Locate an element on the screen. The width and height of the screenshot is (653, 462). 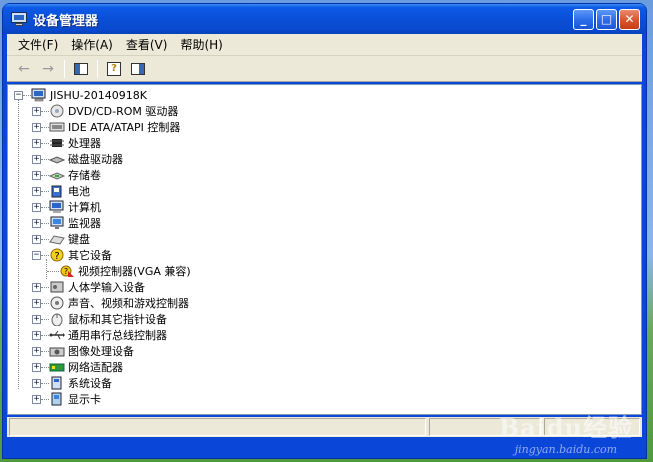
help-icon: ? is located at coordinates (114, 68).